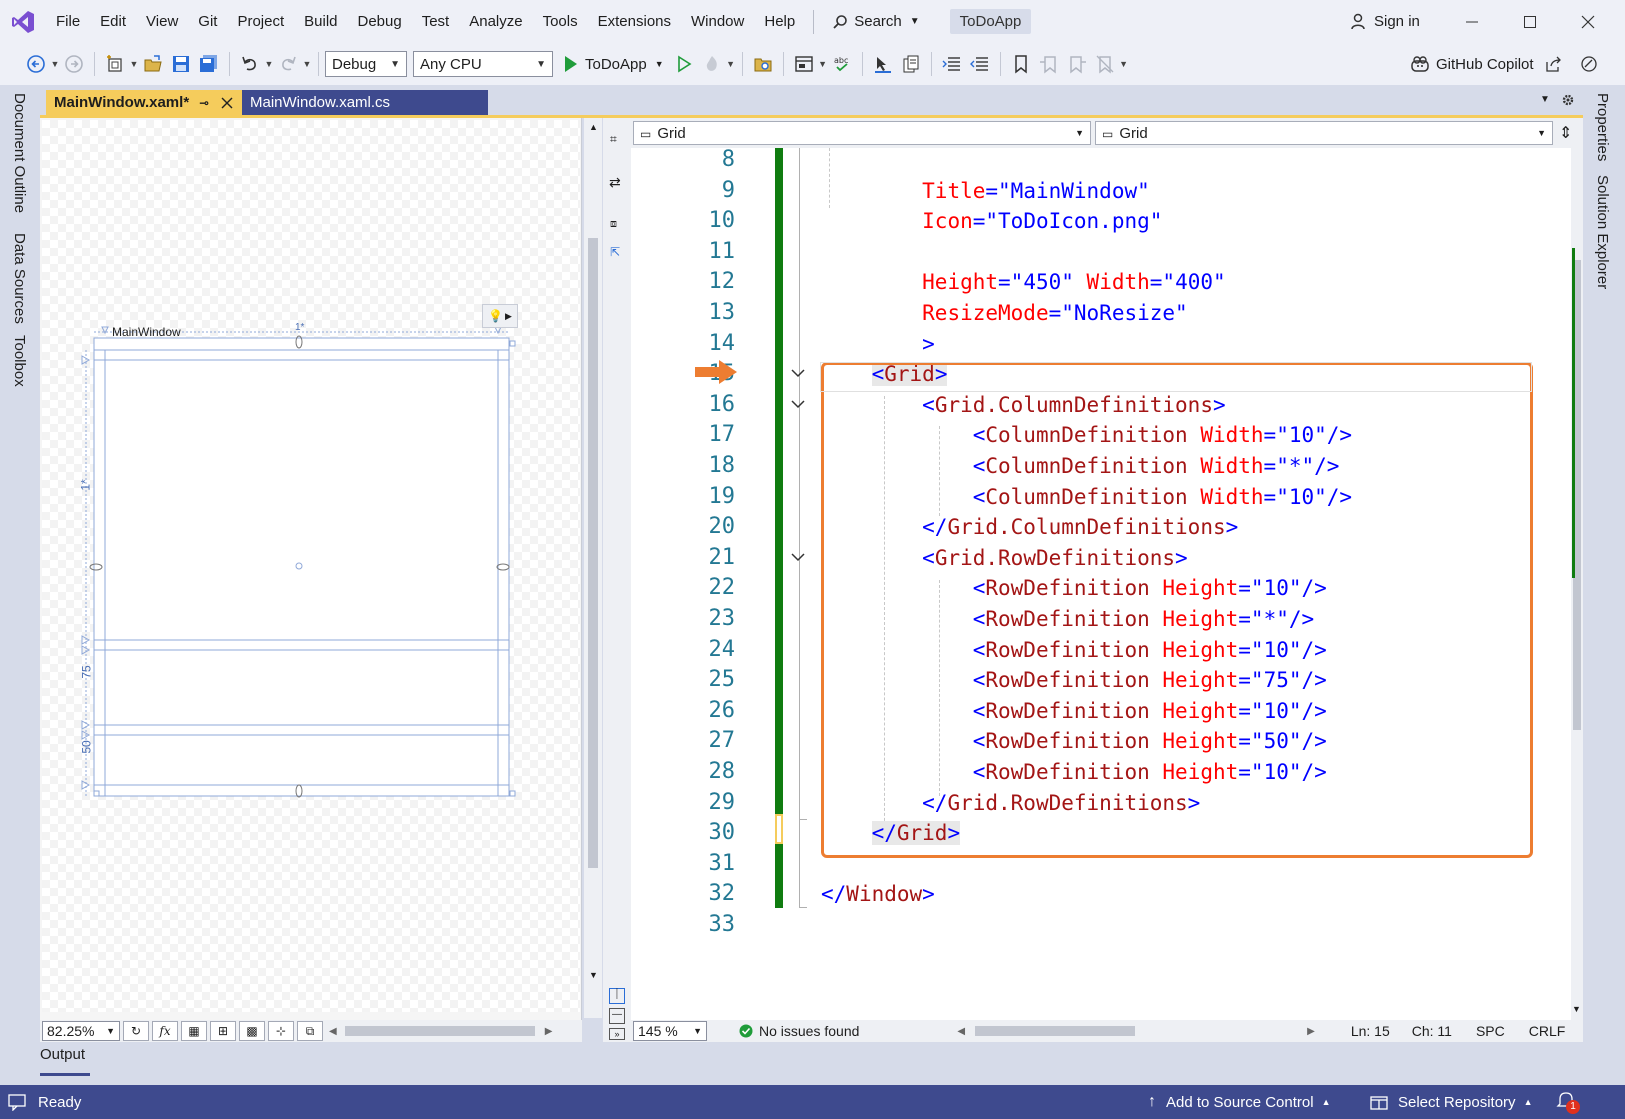 The width and height of the screenshot is (1625, 1119). What do you see at coordinates (310, 1031) in the screenshot?
I see `project-code-button: ⧉` at bounding box center [310, 1031].